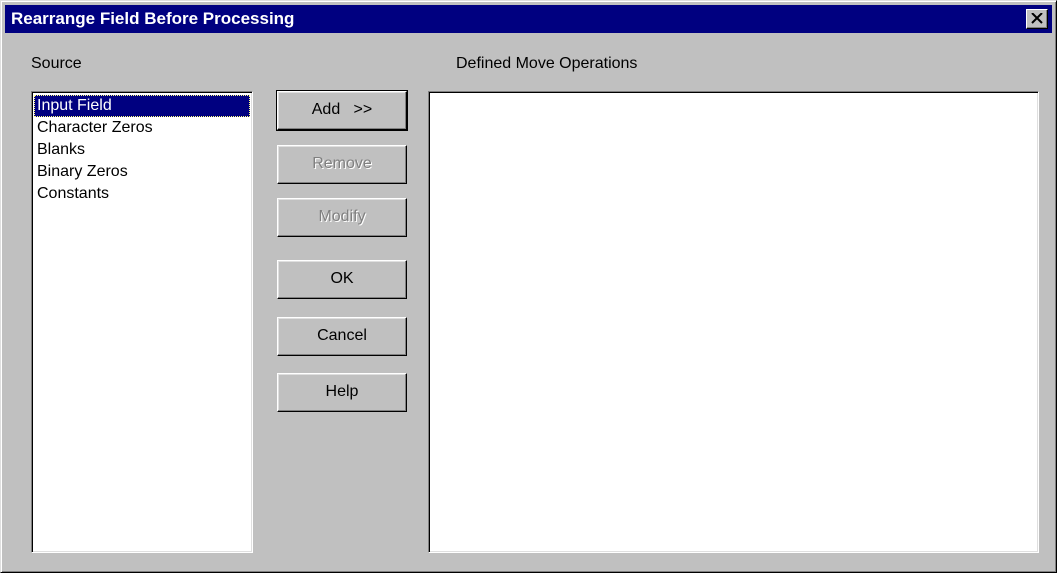 Image resolution: width=1057 pixels, height=573 pixels. I want to click on help-button: Help, so click(342, 392).